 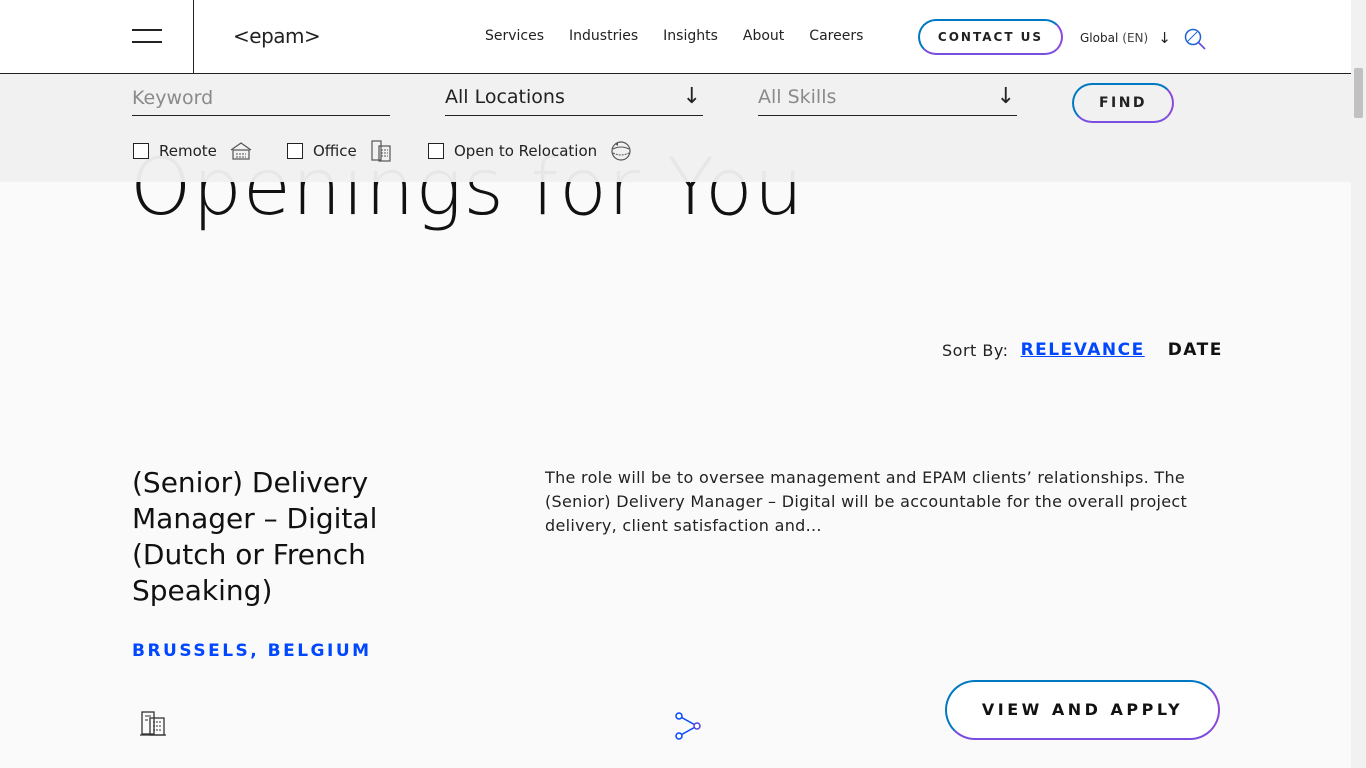 What do you see at coordinates (277, 36) in the screenshot?
I see `epam-logo: <epam>` at bounding box center [277, 36].